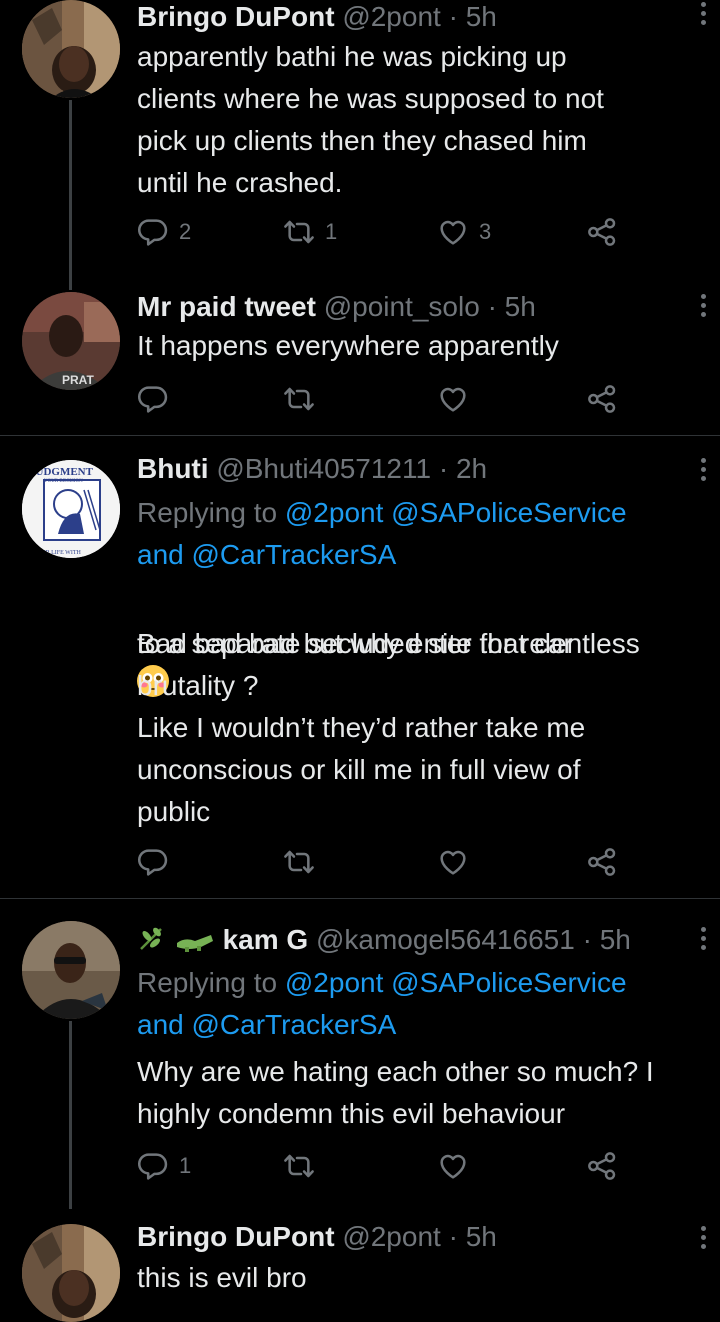 The height and width of the screenshot is (1322, 720). I want to click on user-handle: @kamogel56416651, so click(445, 939).